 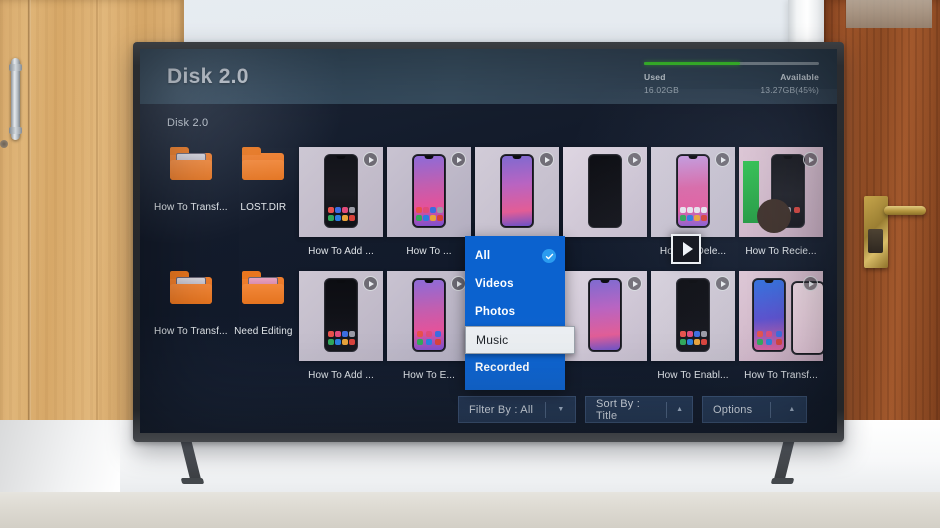 What do you see at coordinates (520, 340) in the screenshot?
I see `dropdown-item-music: Music` at bounding box center [520, 340].